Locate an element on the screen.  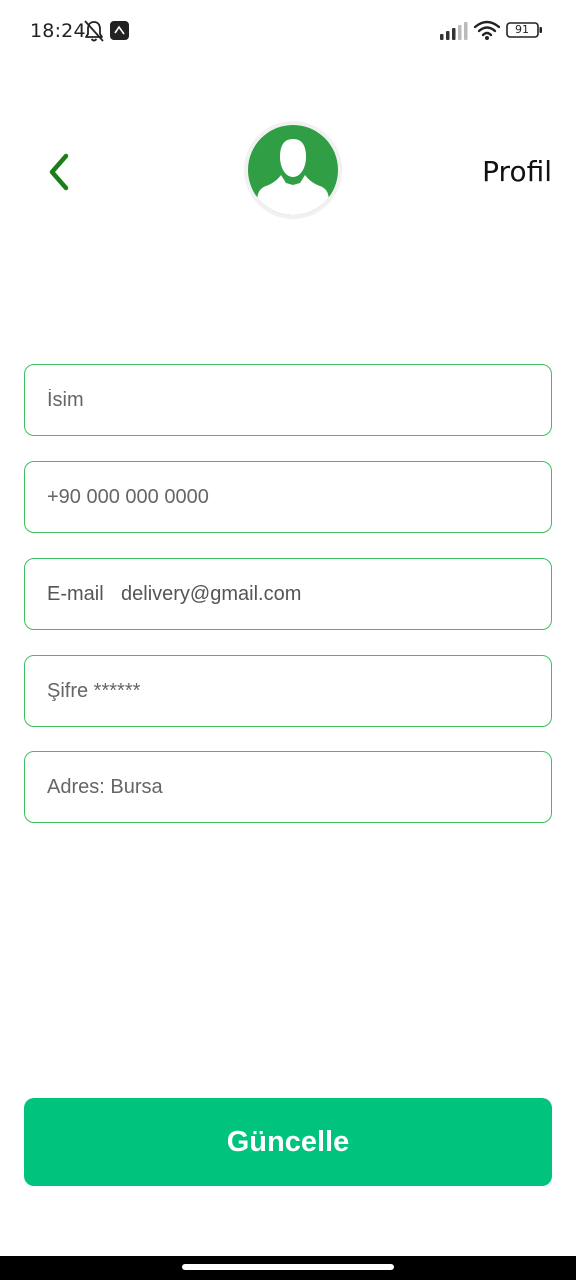
bell-off-icon is located at coordinates (94, 31).